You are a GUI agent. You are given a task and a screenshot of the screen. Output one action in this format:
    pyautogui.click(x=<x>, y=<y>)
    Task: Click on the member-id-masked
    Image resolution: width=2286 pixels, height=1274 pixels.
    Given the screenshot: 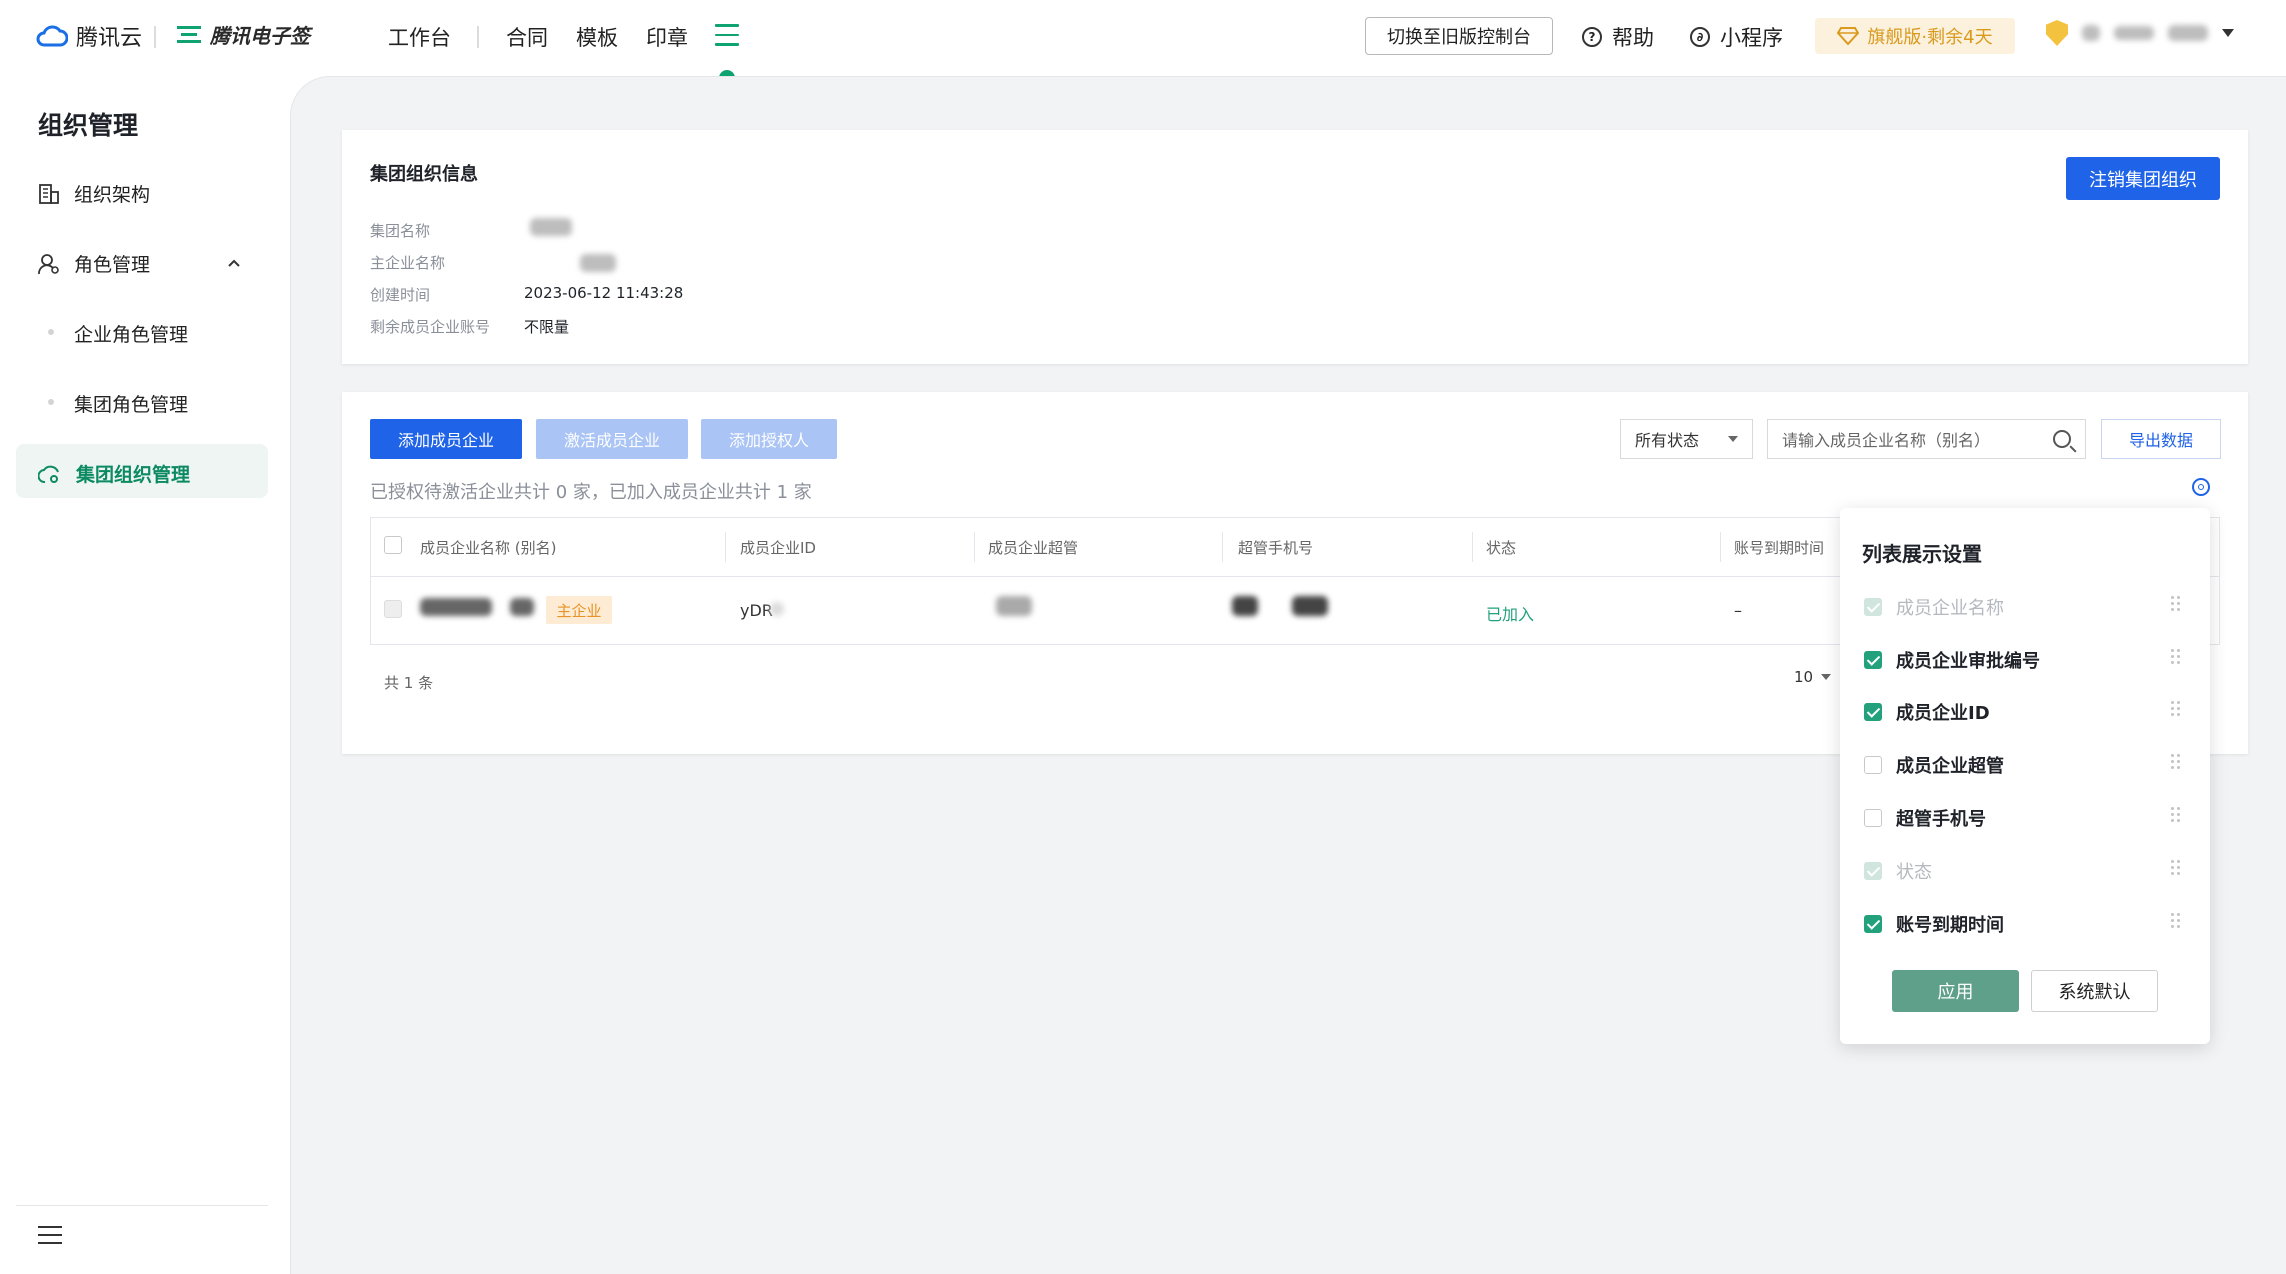 What is the action you would take?
    pyautogui.click(x=777, y=609)
    